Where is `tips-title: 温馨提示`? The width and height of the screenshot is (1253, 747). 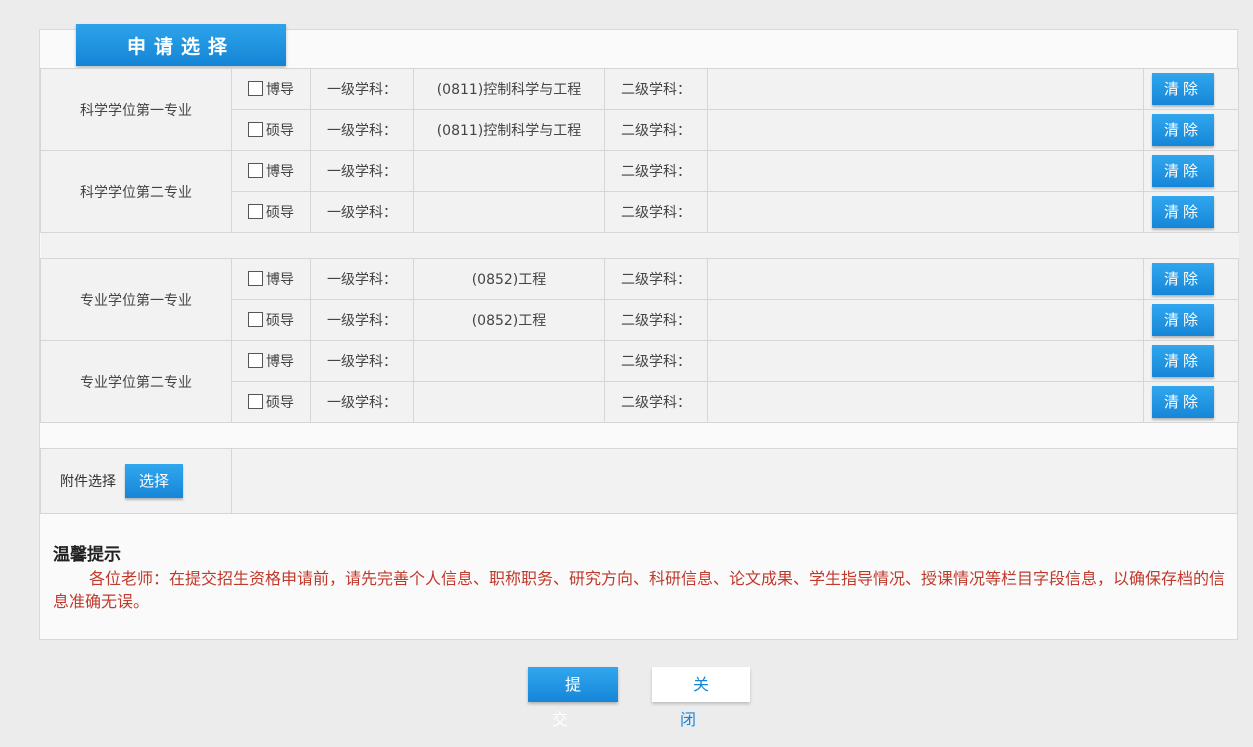
tips-title: 温馨提示 is located at coordinates (87, 555).